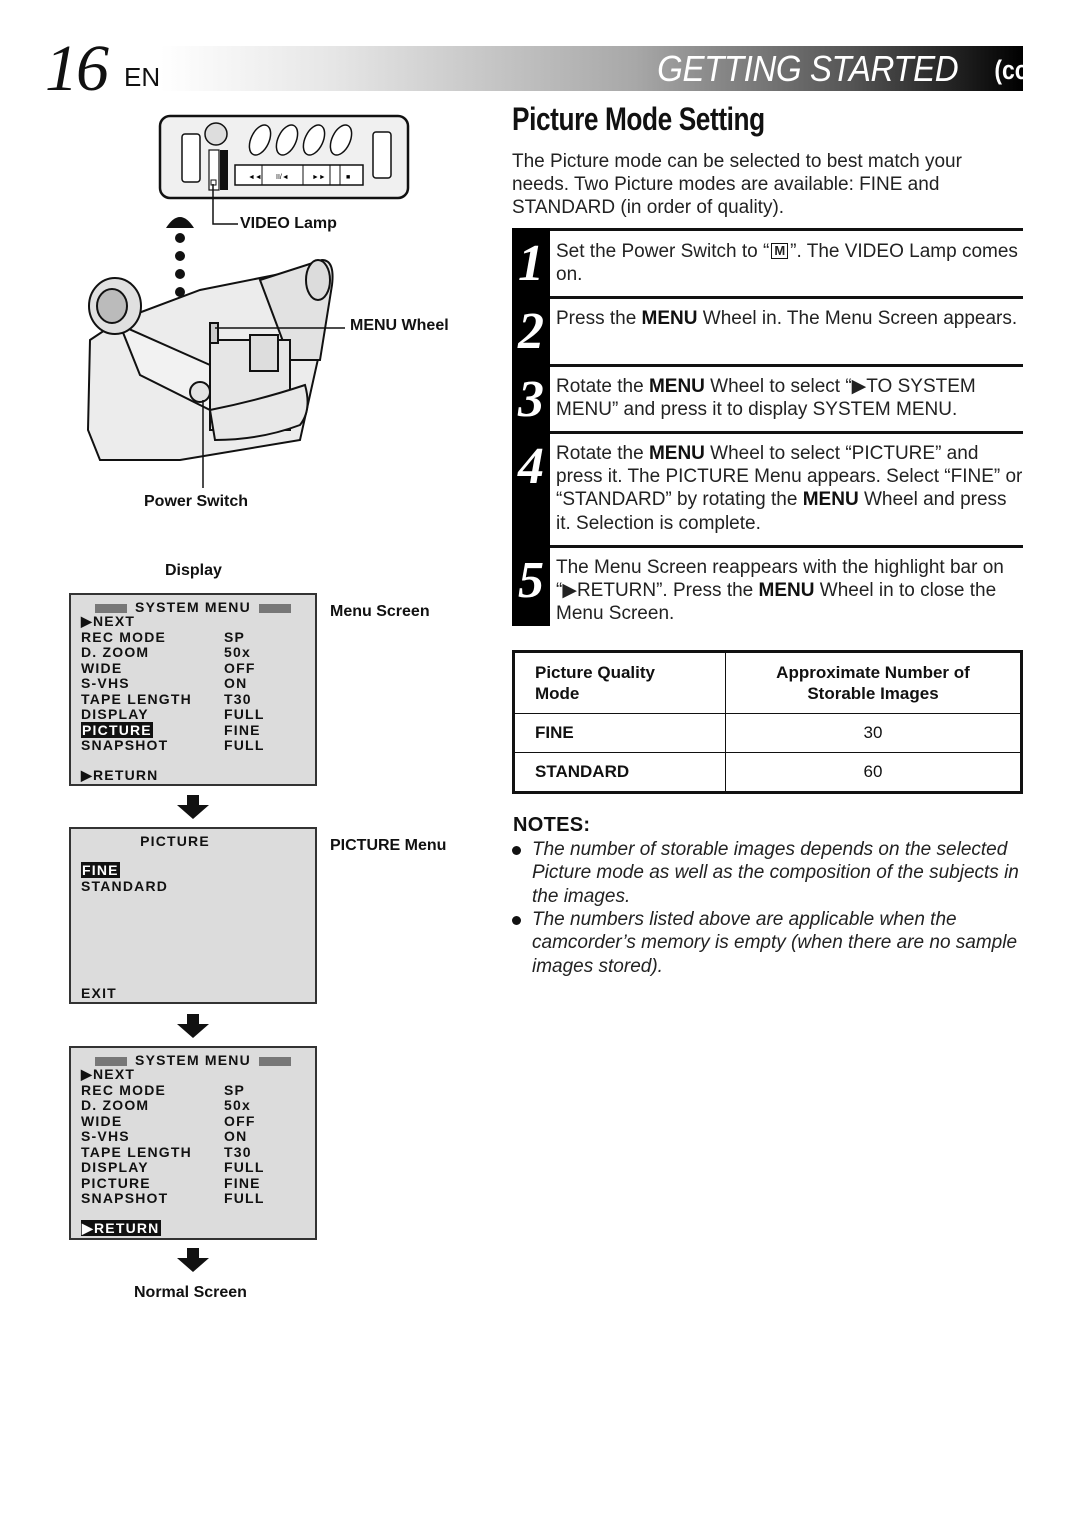 This screenshot has width=1080, height=1533. I want to click on osd-row-highlighted: PICTURE FINE, so click(171, 729).